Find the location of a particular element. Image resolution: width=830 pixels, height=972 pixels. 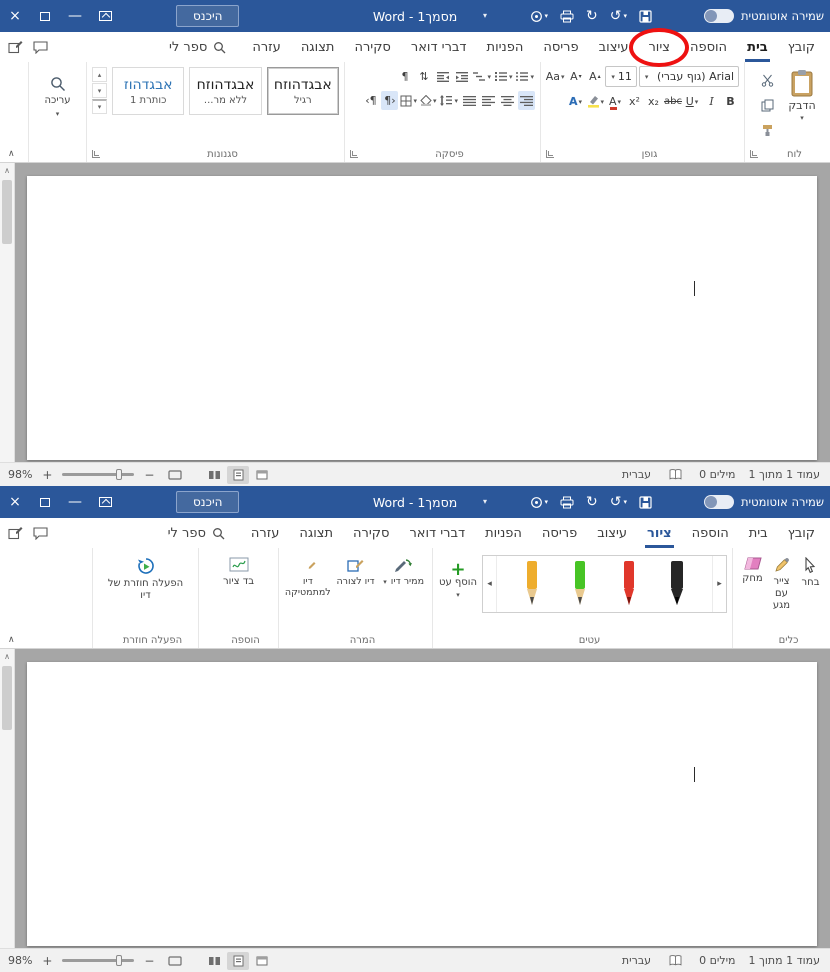

bold-button: B is located at coordinates (730, 101).